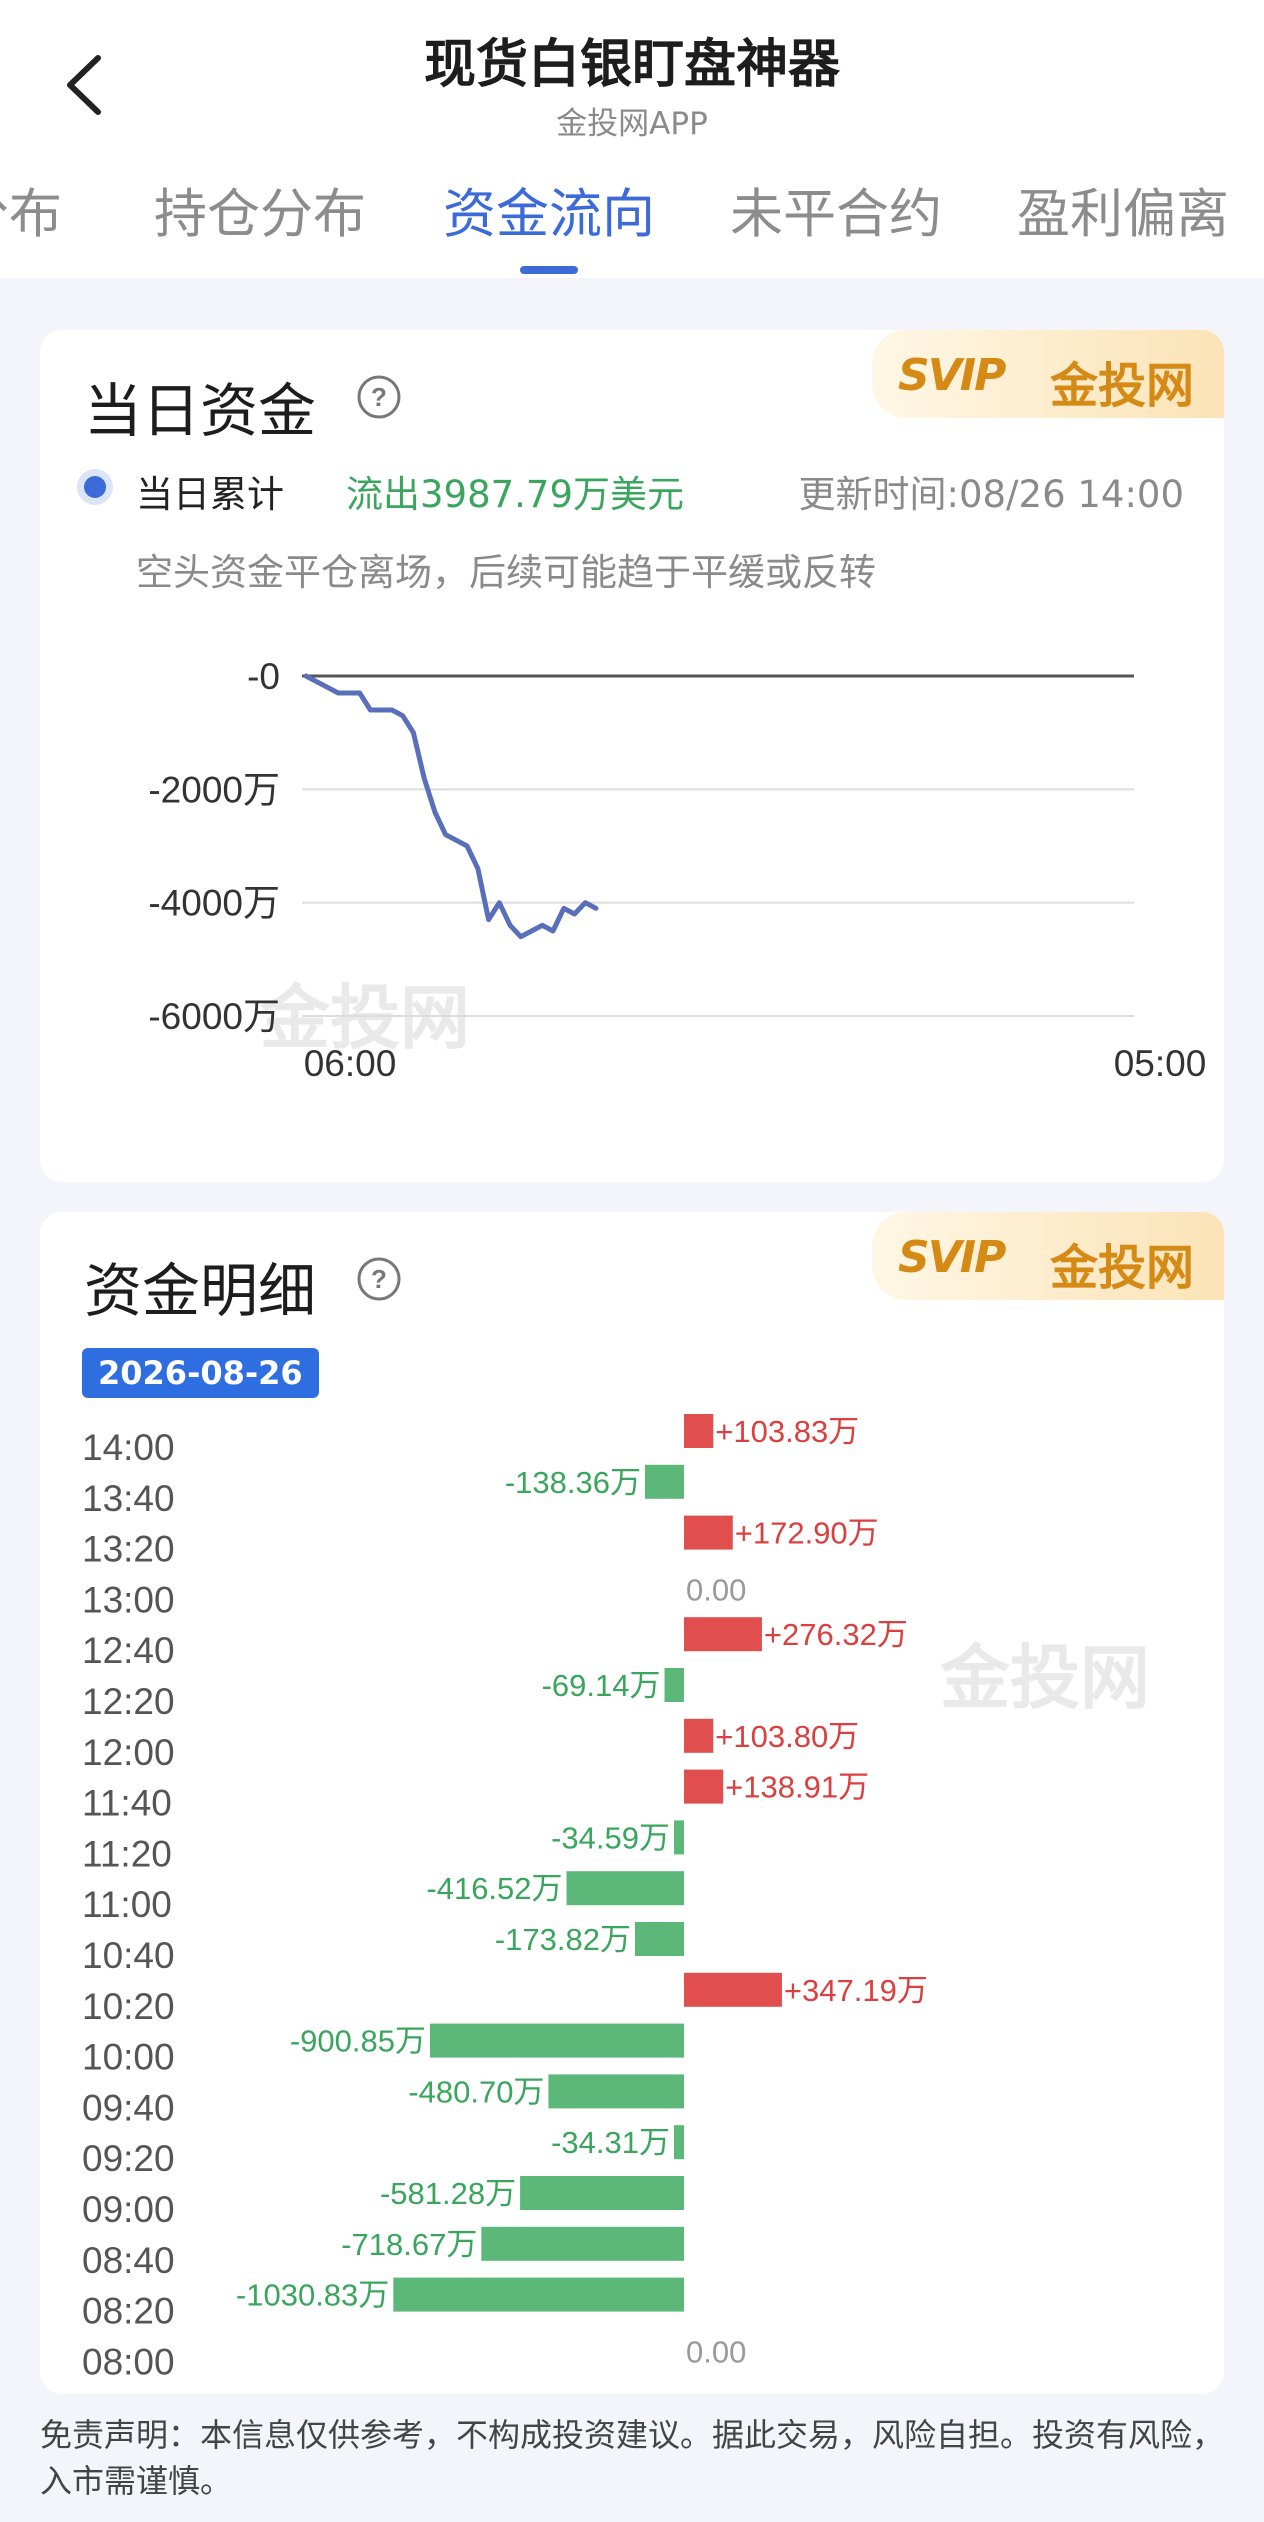 This screenshot has height=2522, width=1264. I want to click on tab-fund-flow: 资金流向, so click(549, 210).